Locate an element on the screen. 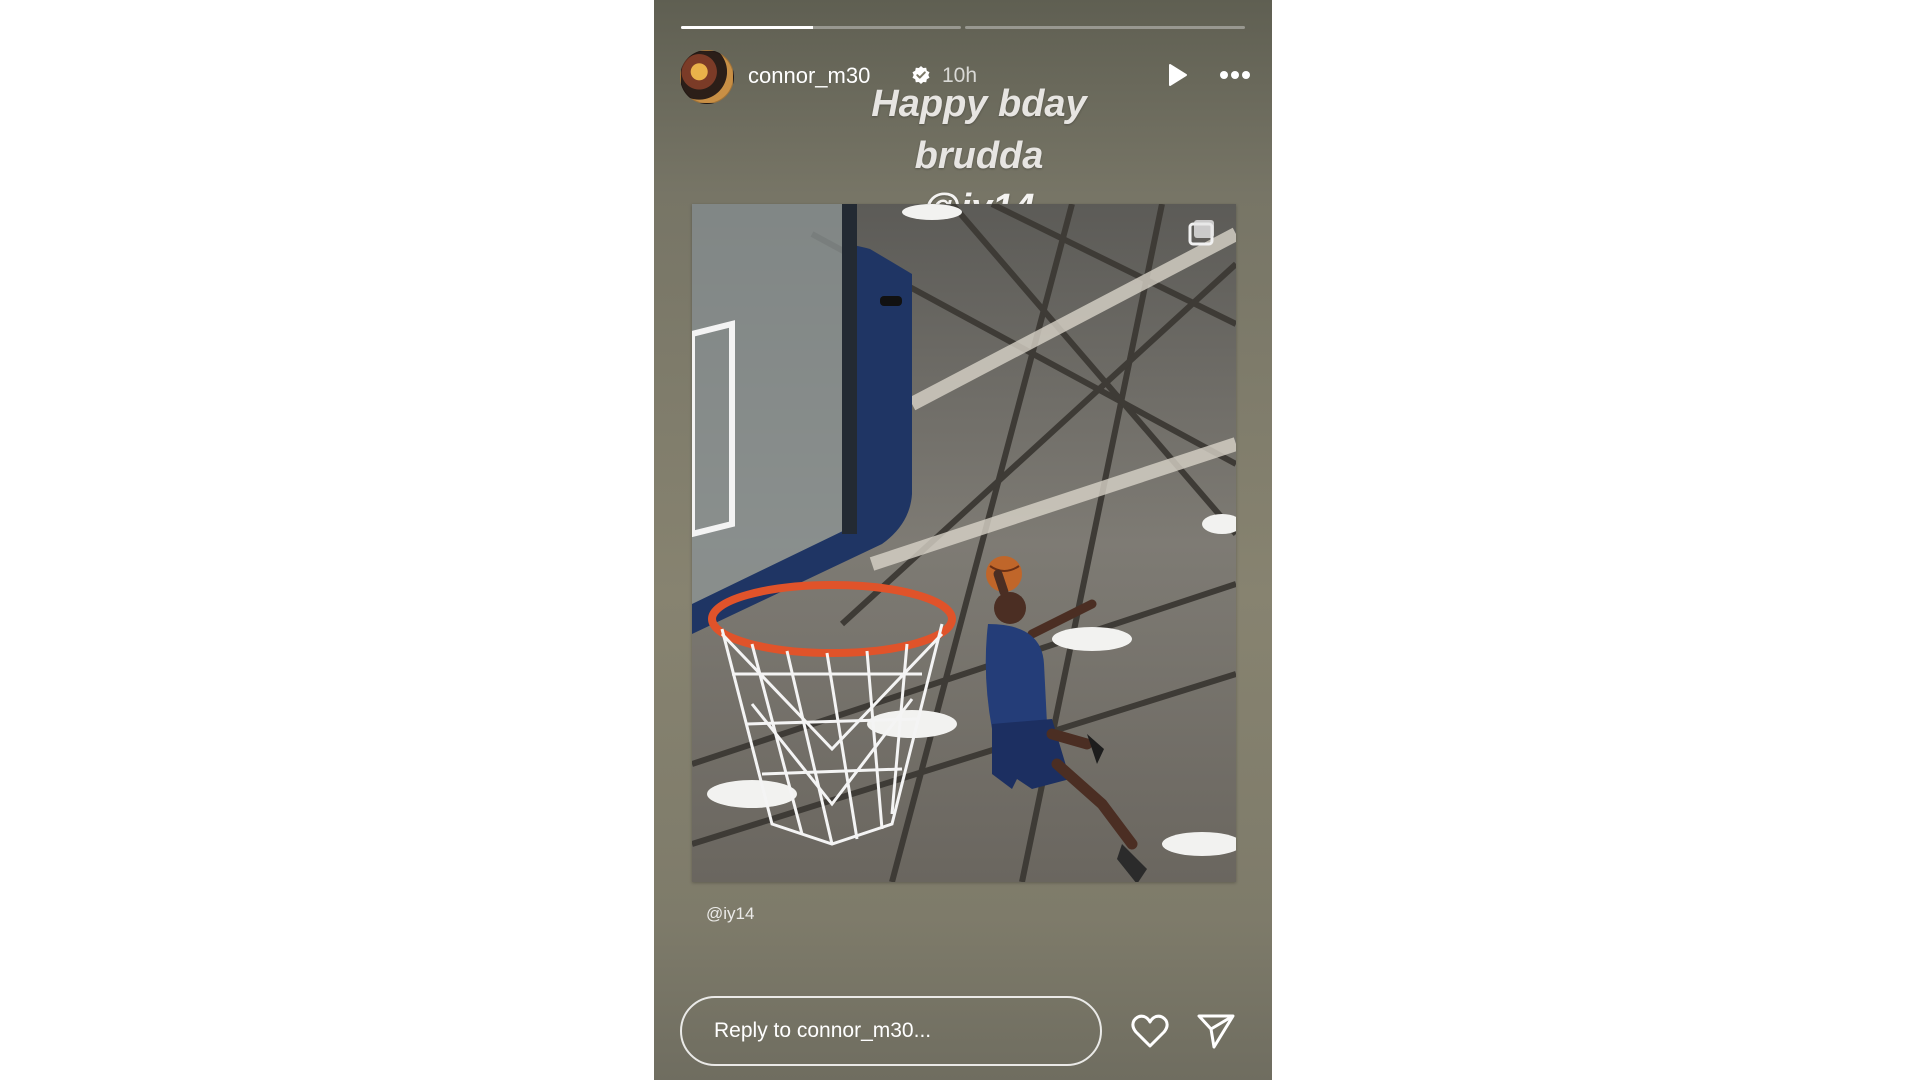  caption-text: Happy bday brudda is located at coordinates (979, 130).